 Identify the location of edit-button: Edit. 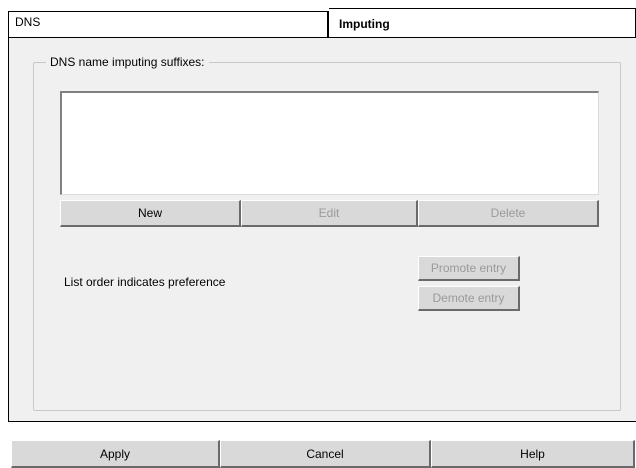
(329, 213).